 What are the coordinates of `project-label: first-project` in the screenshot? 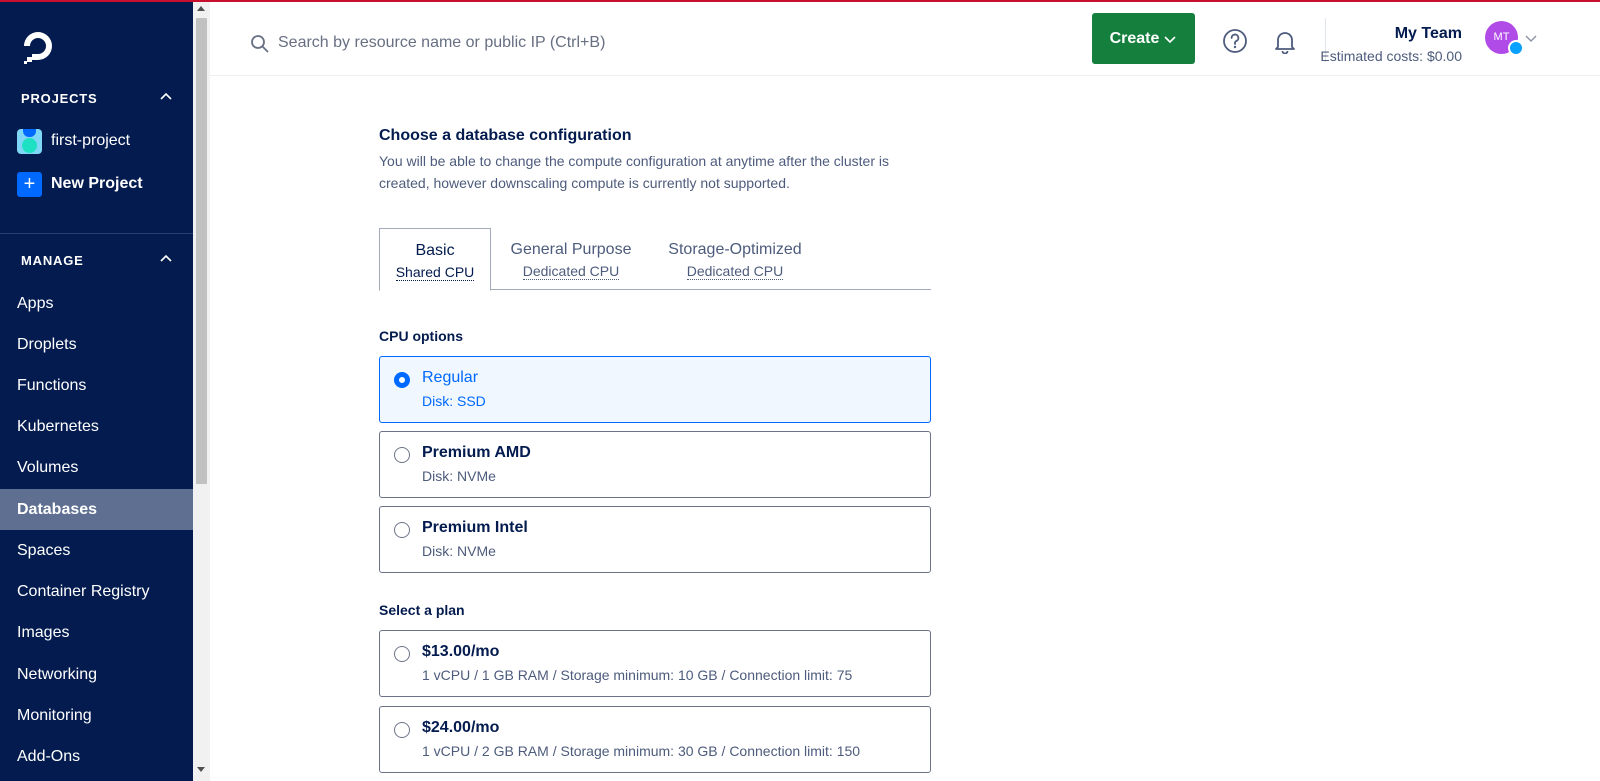 It's located at (91, 140).